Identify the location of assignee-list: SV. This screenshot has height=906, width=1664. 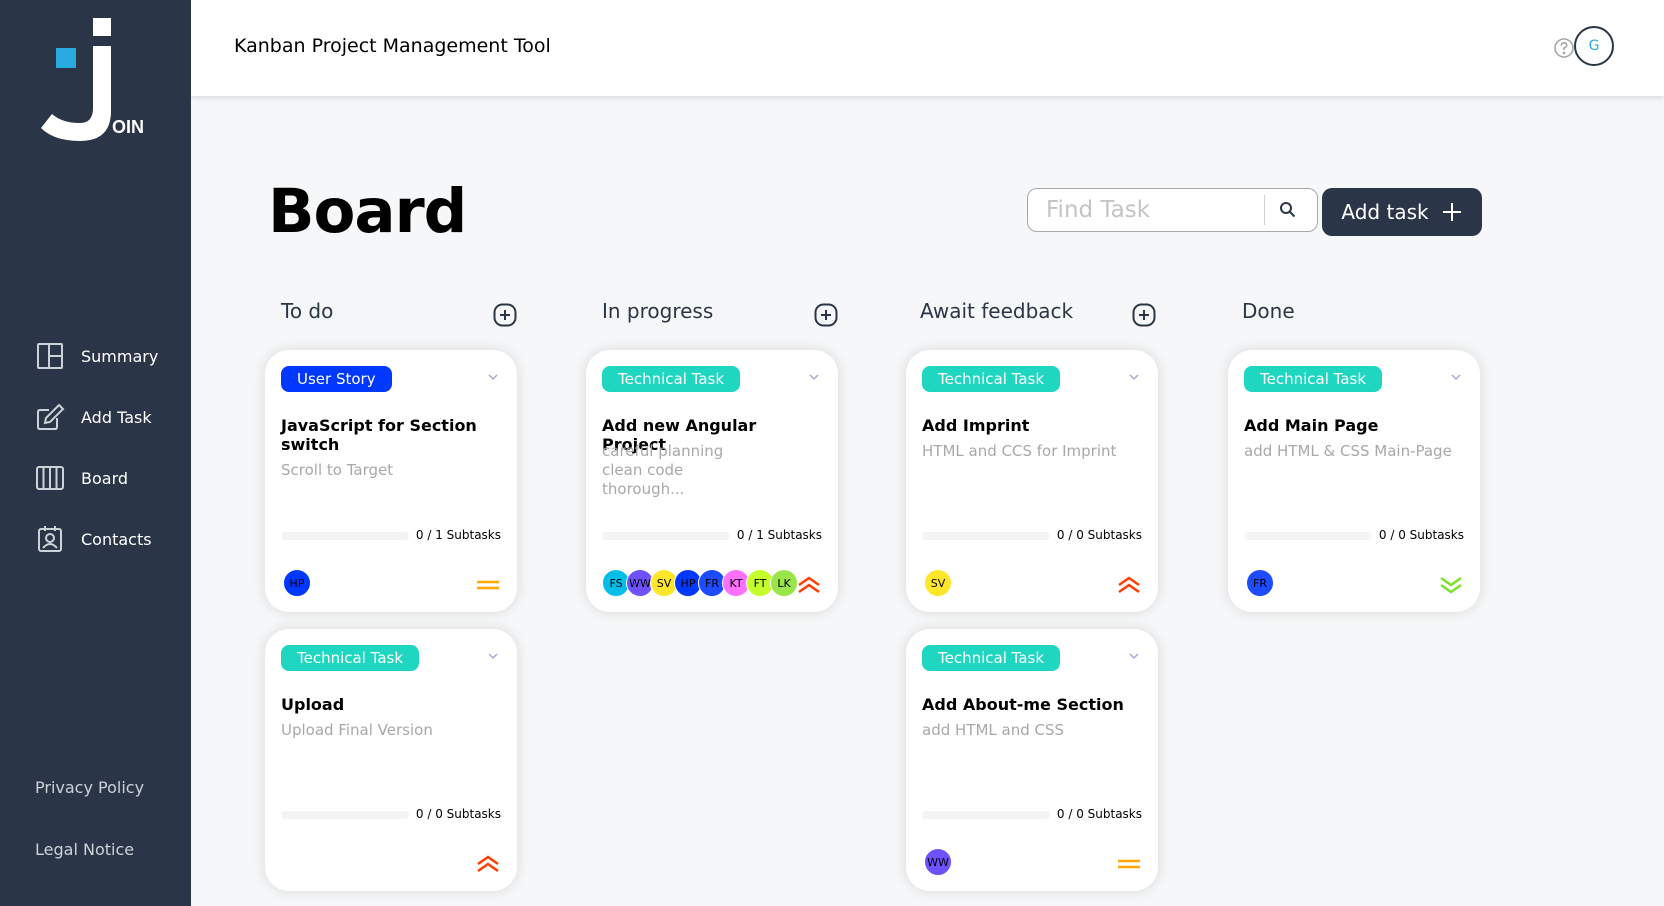
(938, 583).